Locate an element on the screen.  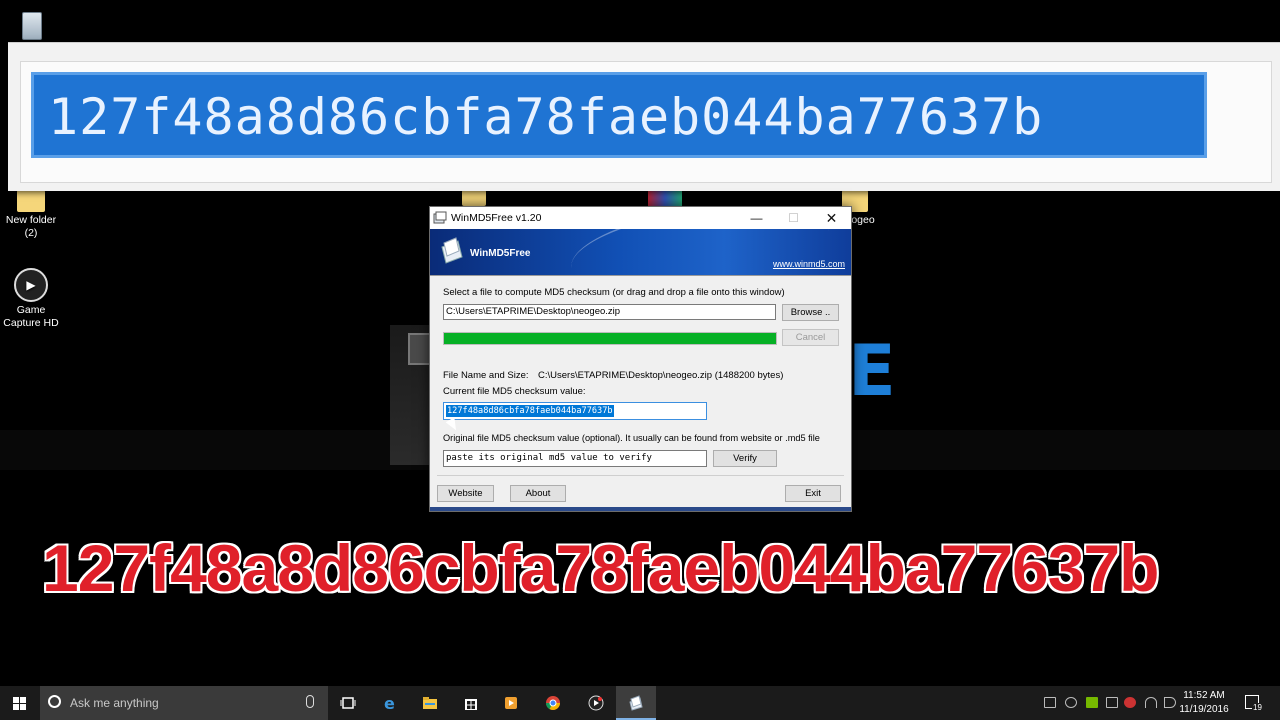
media-player-icon is located at coordinates (511, 703).